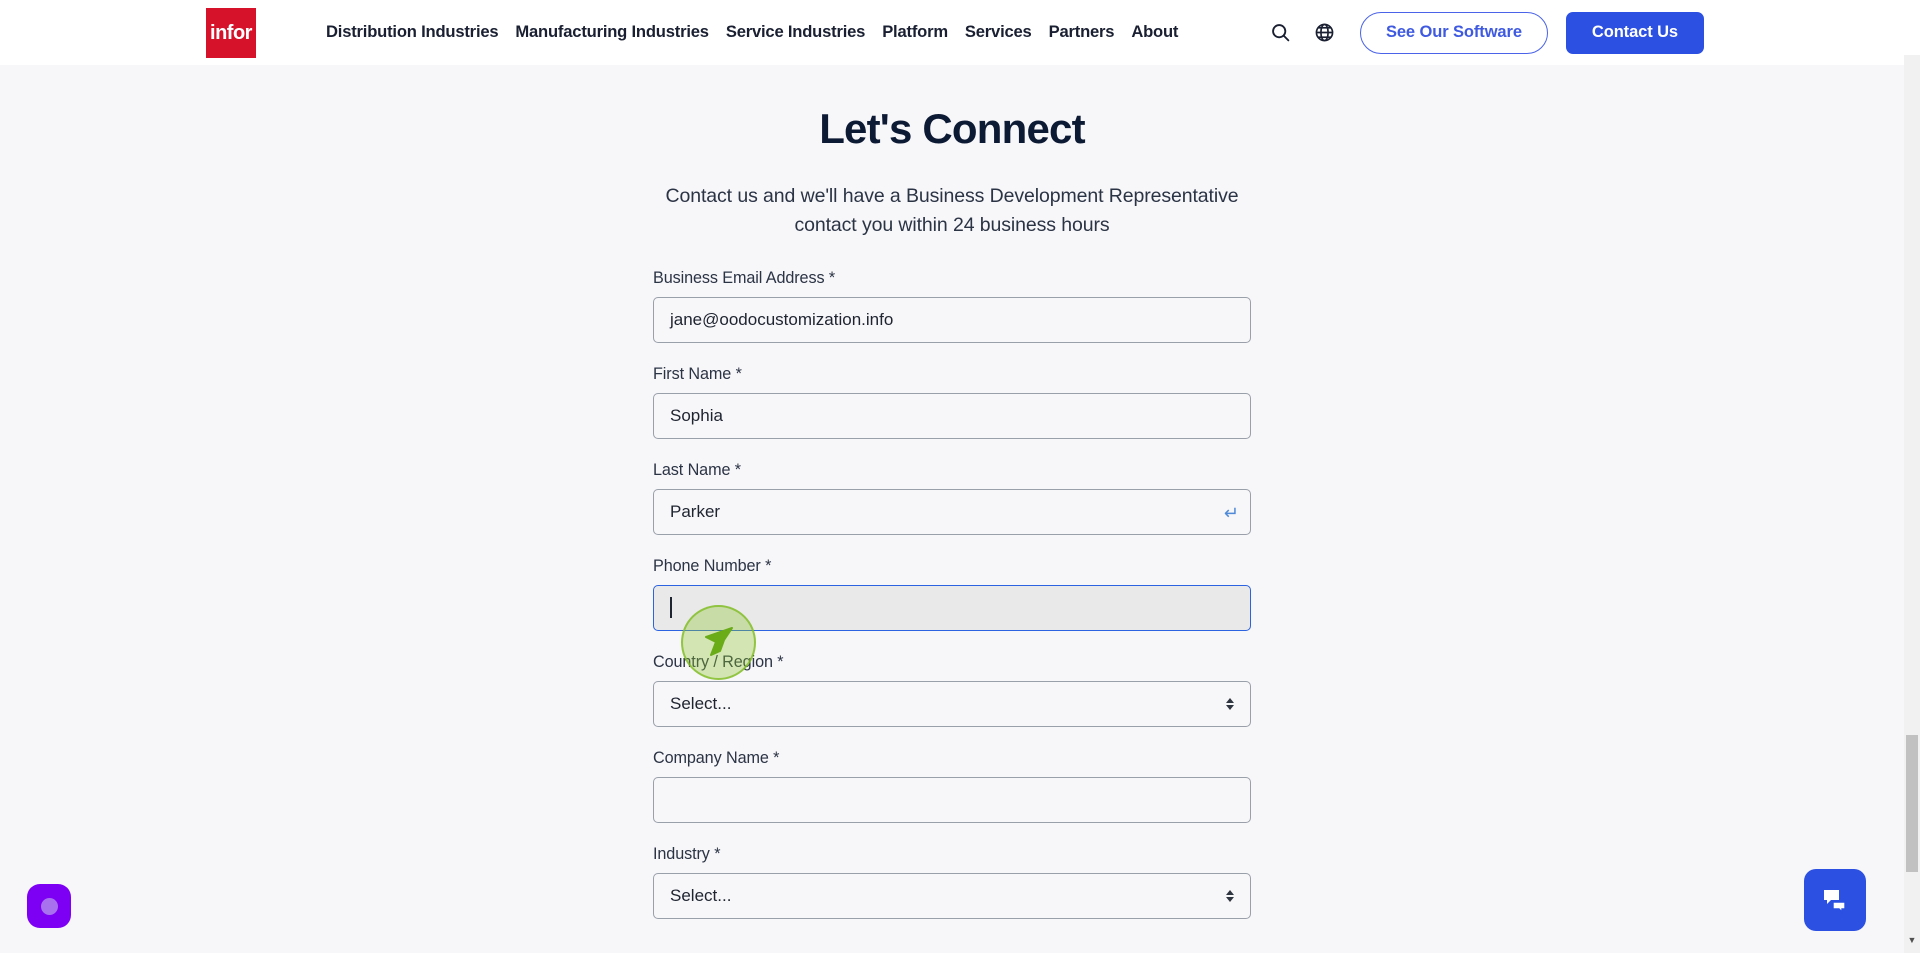 This screenshot has width=1920, height=953. What do you see at coordinates (681, 853) in the screenshot?
I see `label-text: Industry` at bounding box center [681, 853].